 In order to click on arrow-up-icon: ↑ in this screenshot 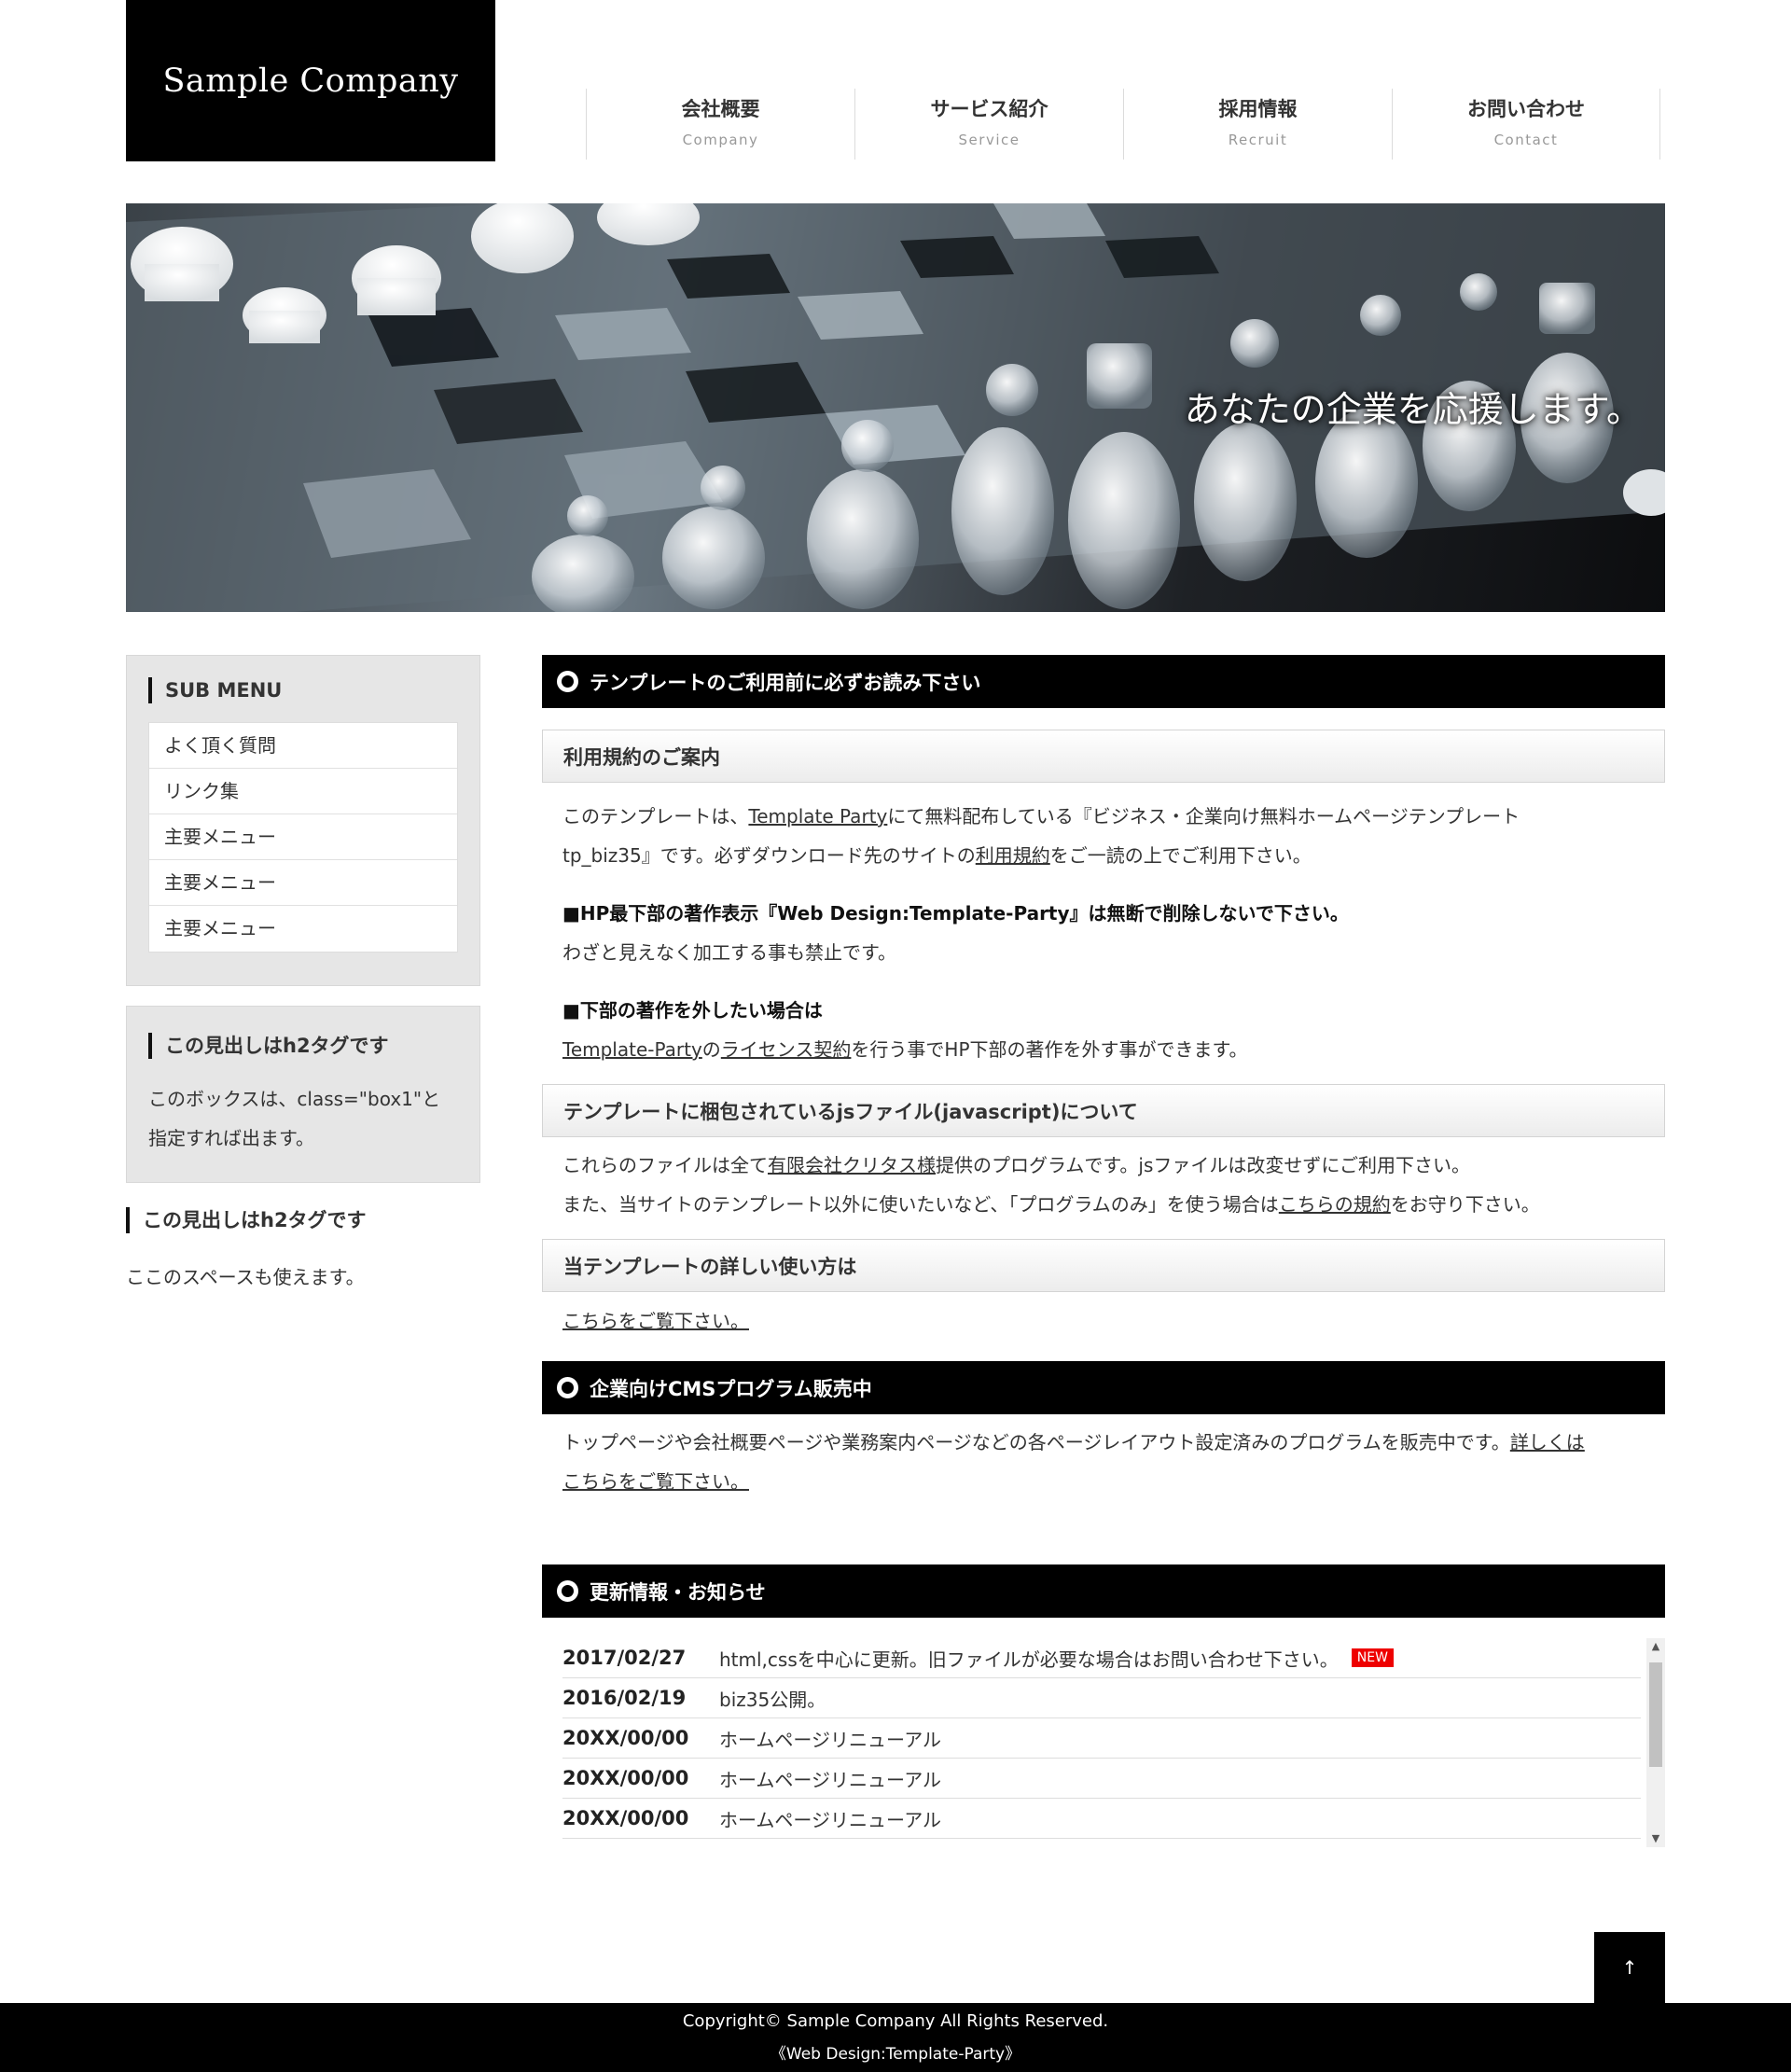, I will do `click(1629, 1967)`.